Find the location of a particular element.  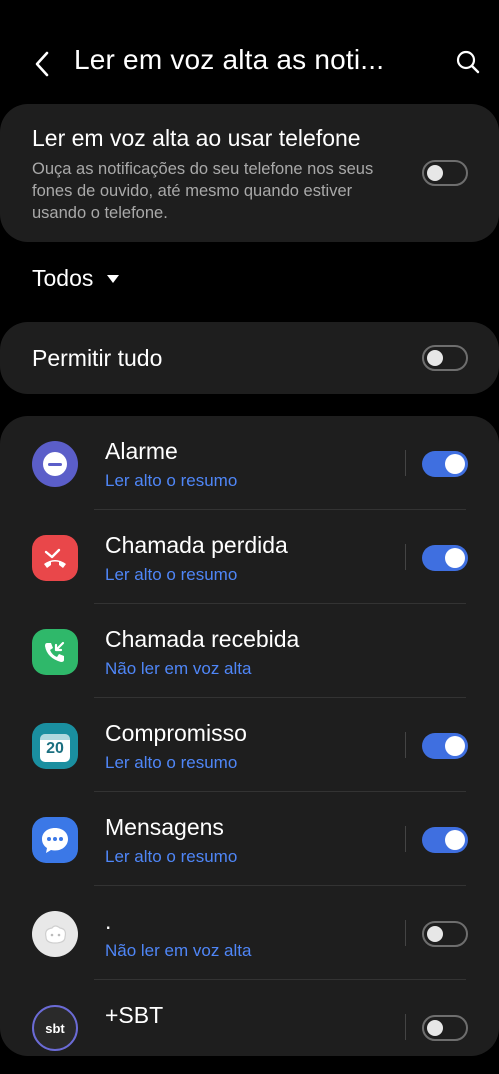

read-aloud-while-using-toggle is located at coordinates (445, 173).